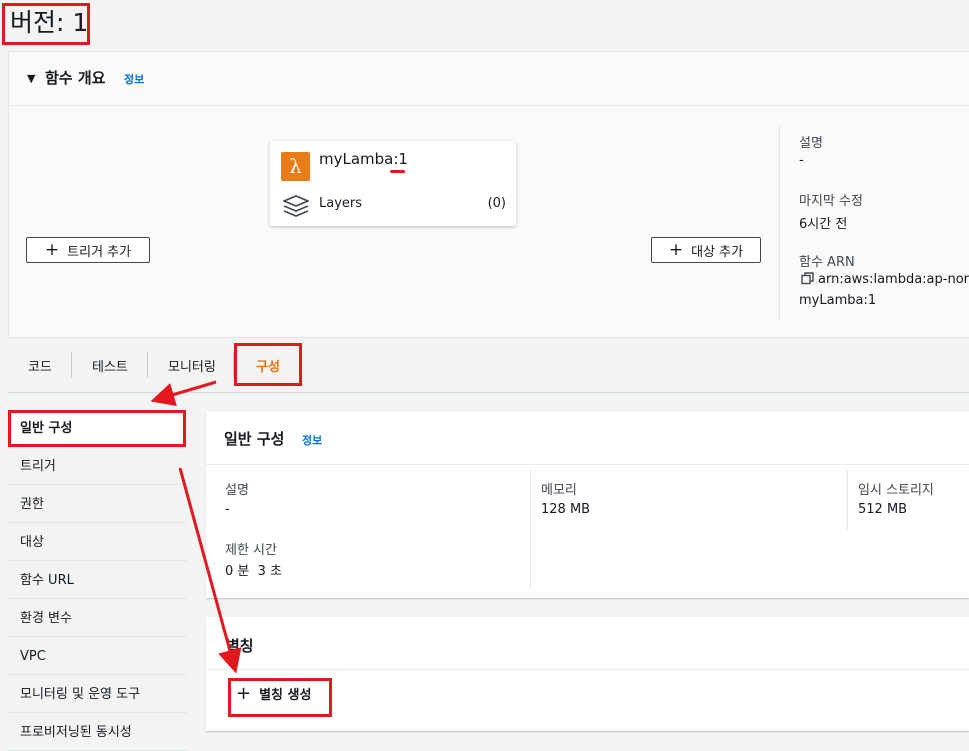 This screenshot has height=751, width=969. Describe the element at coordinates (237, 490) in the screenshot. I see `gc-description-label: 설명` at that location.